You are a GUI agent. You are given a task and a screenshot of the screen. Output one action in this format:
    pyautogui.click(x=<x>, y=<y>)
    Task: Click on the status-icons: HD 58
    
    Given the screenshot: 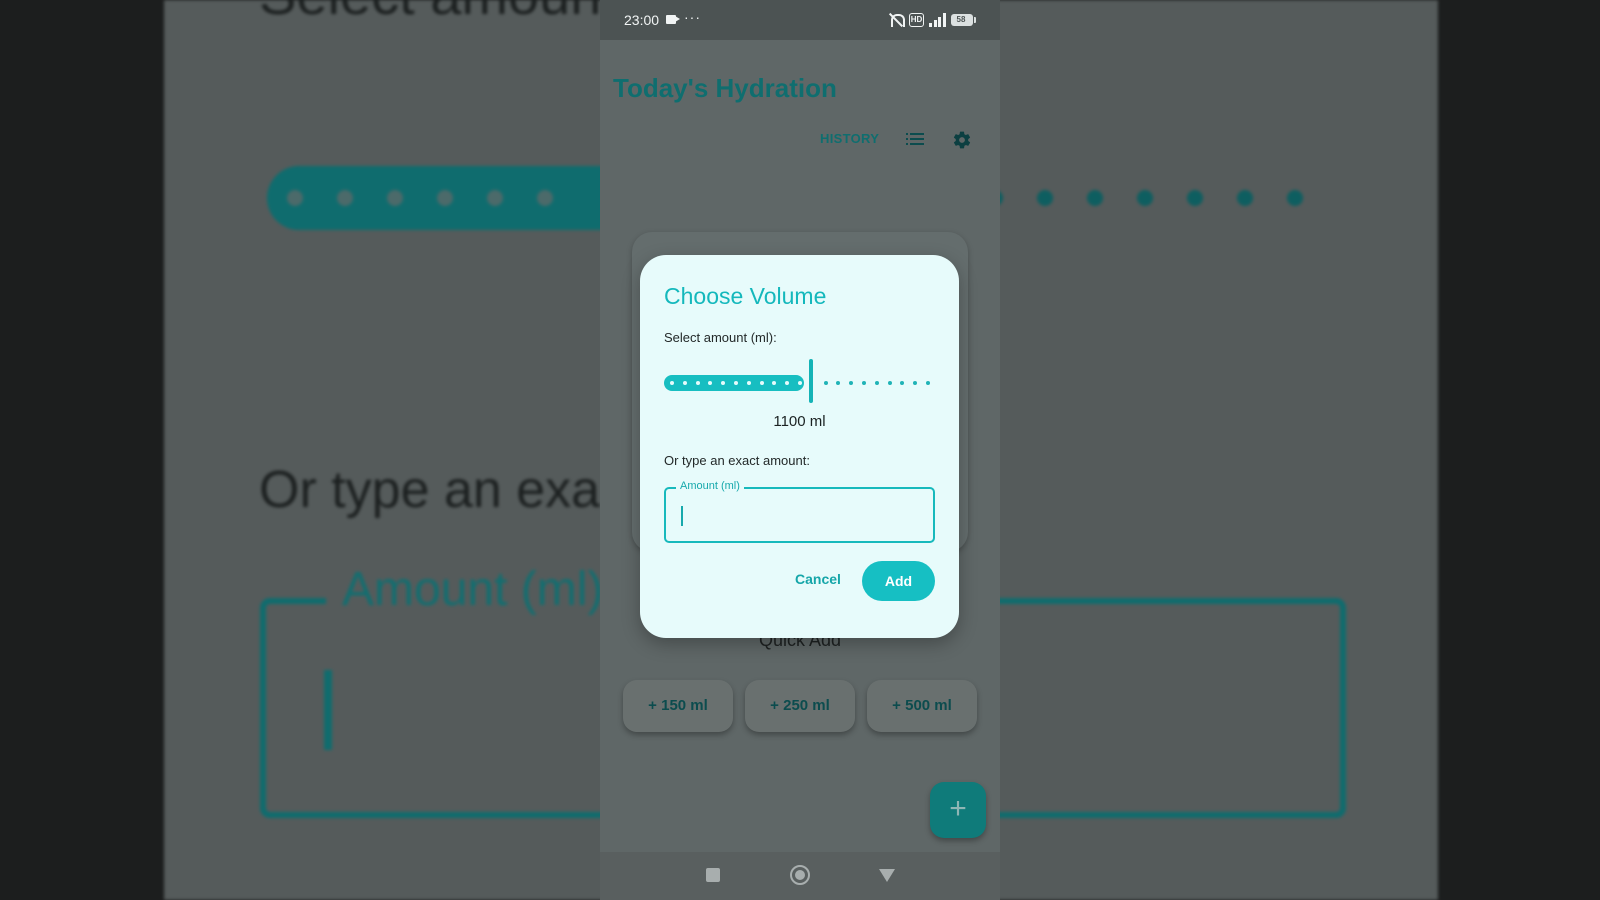 What is the action you would take?
    pyautogui.click(x=932, y=20)
    